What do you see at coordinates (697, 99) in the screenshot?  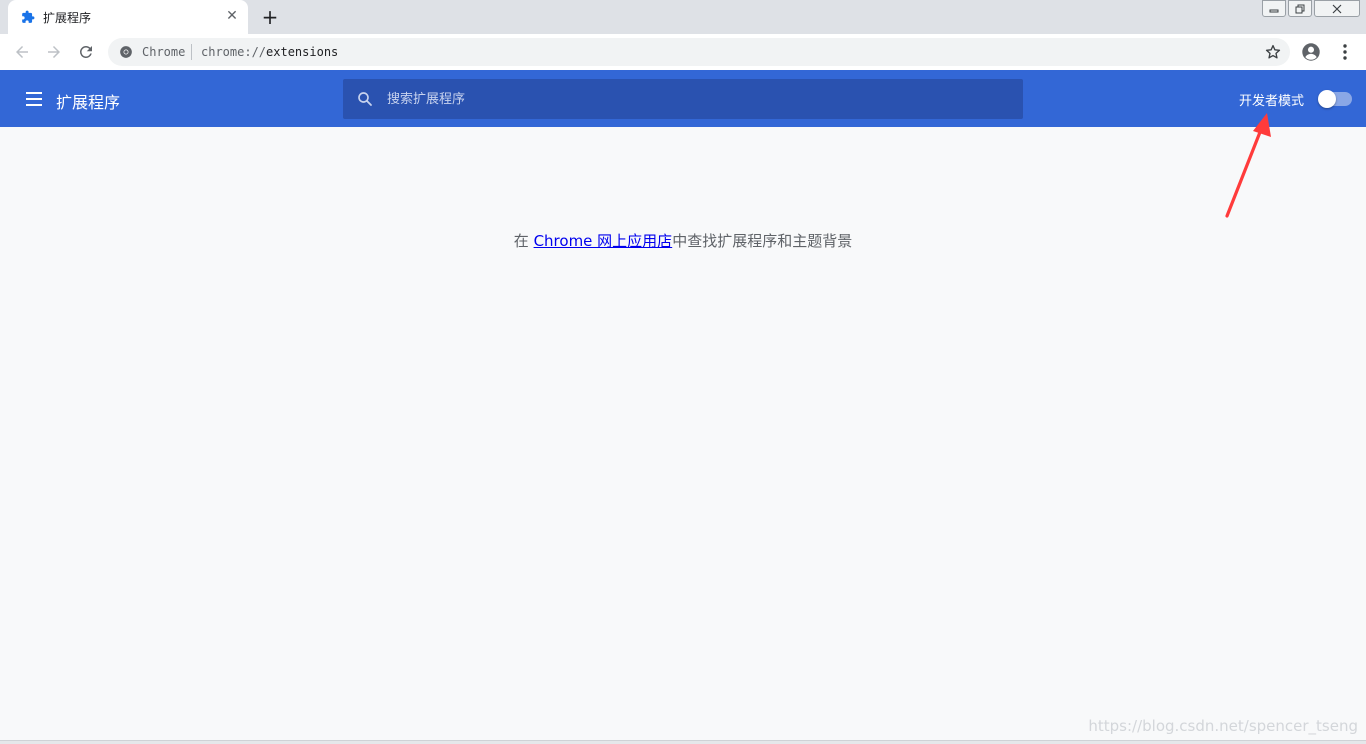 I see `search-input` at bounding box center [697, 99].